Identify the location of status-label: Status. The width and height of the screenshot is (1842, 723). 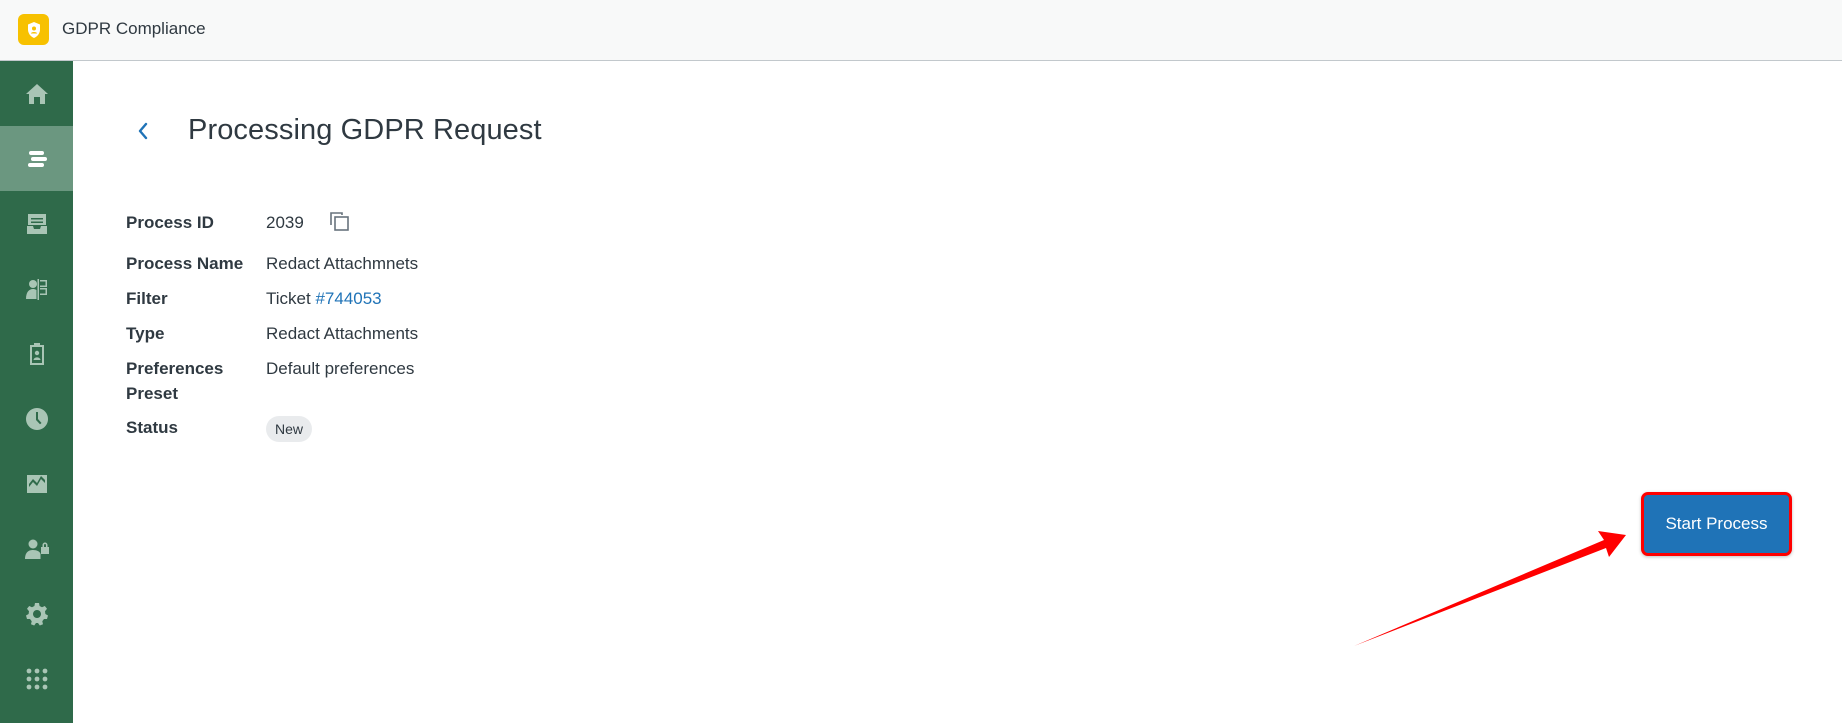
(152, 427).